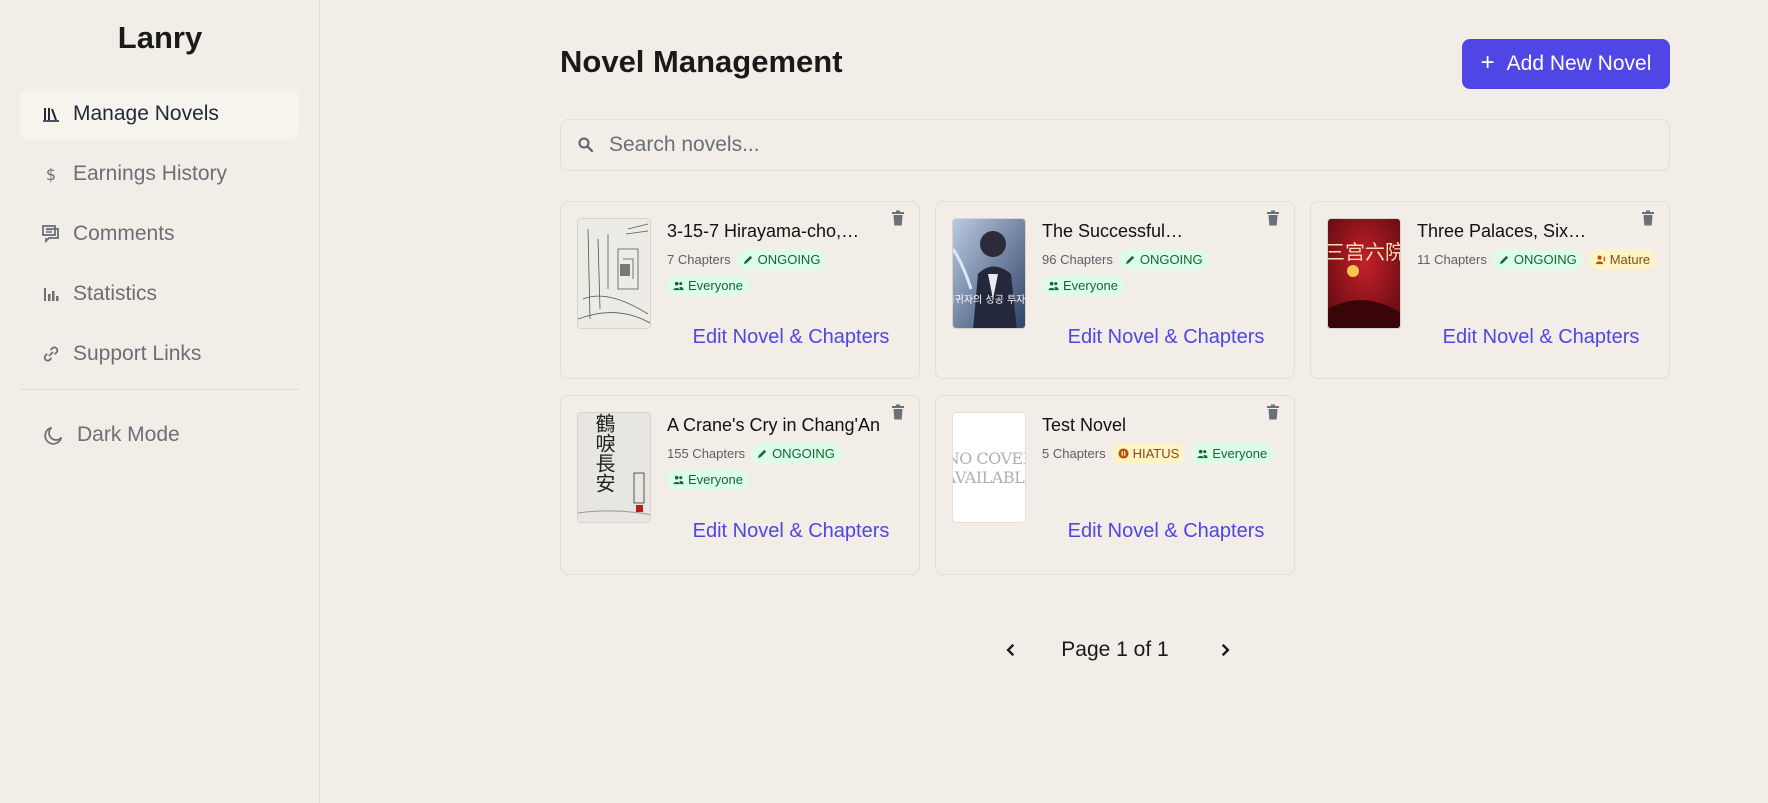  I want to click on sidebar-item-statistics: Statistics, so click(159, 294).